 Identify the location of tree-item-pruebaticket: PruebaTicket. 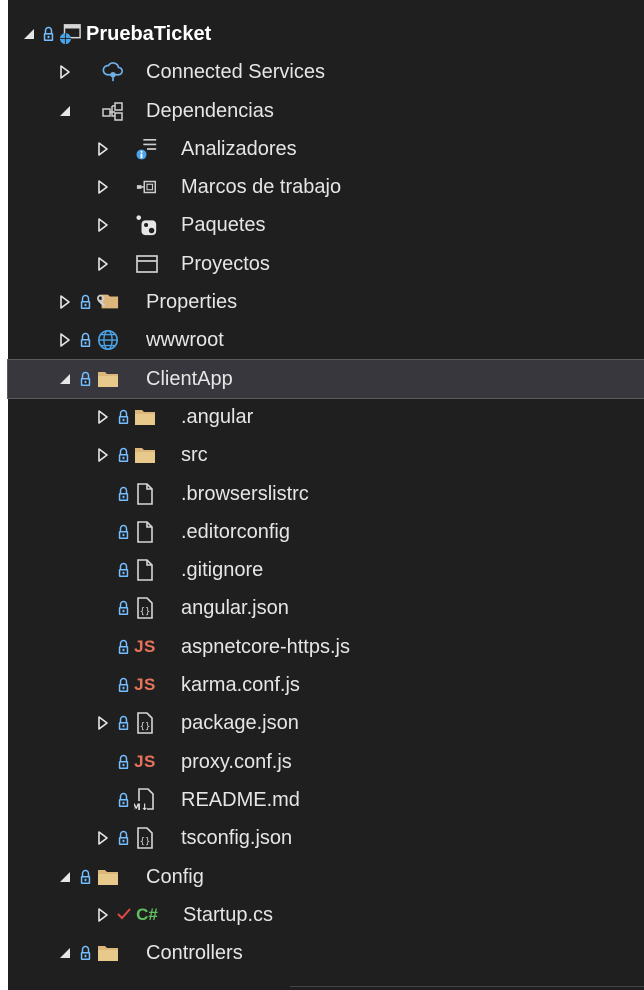
(326, 34).